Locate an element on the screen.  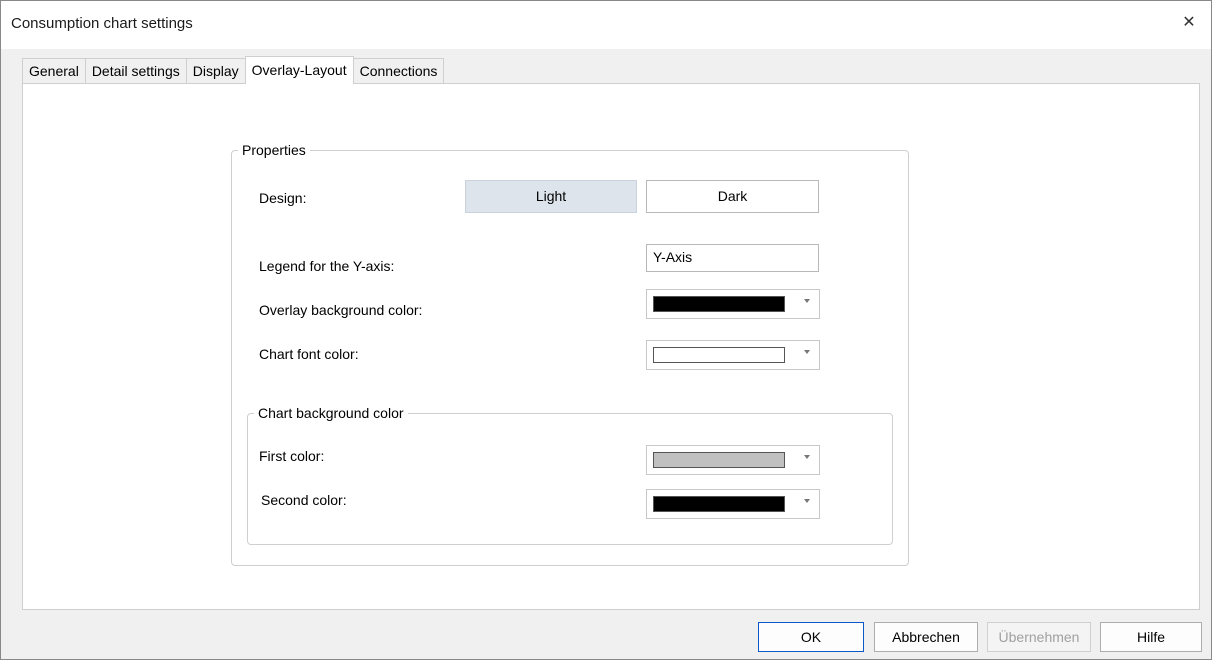
design-dark-button: Dark is located at coordinates (732, 196).